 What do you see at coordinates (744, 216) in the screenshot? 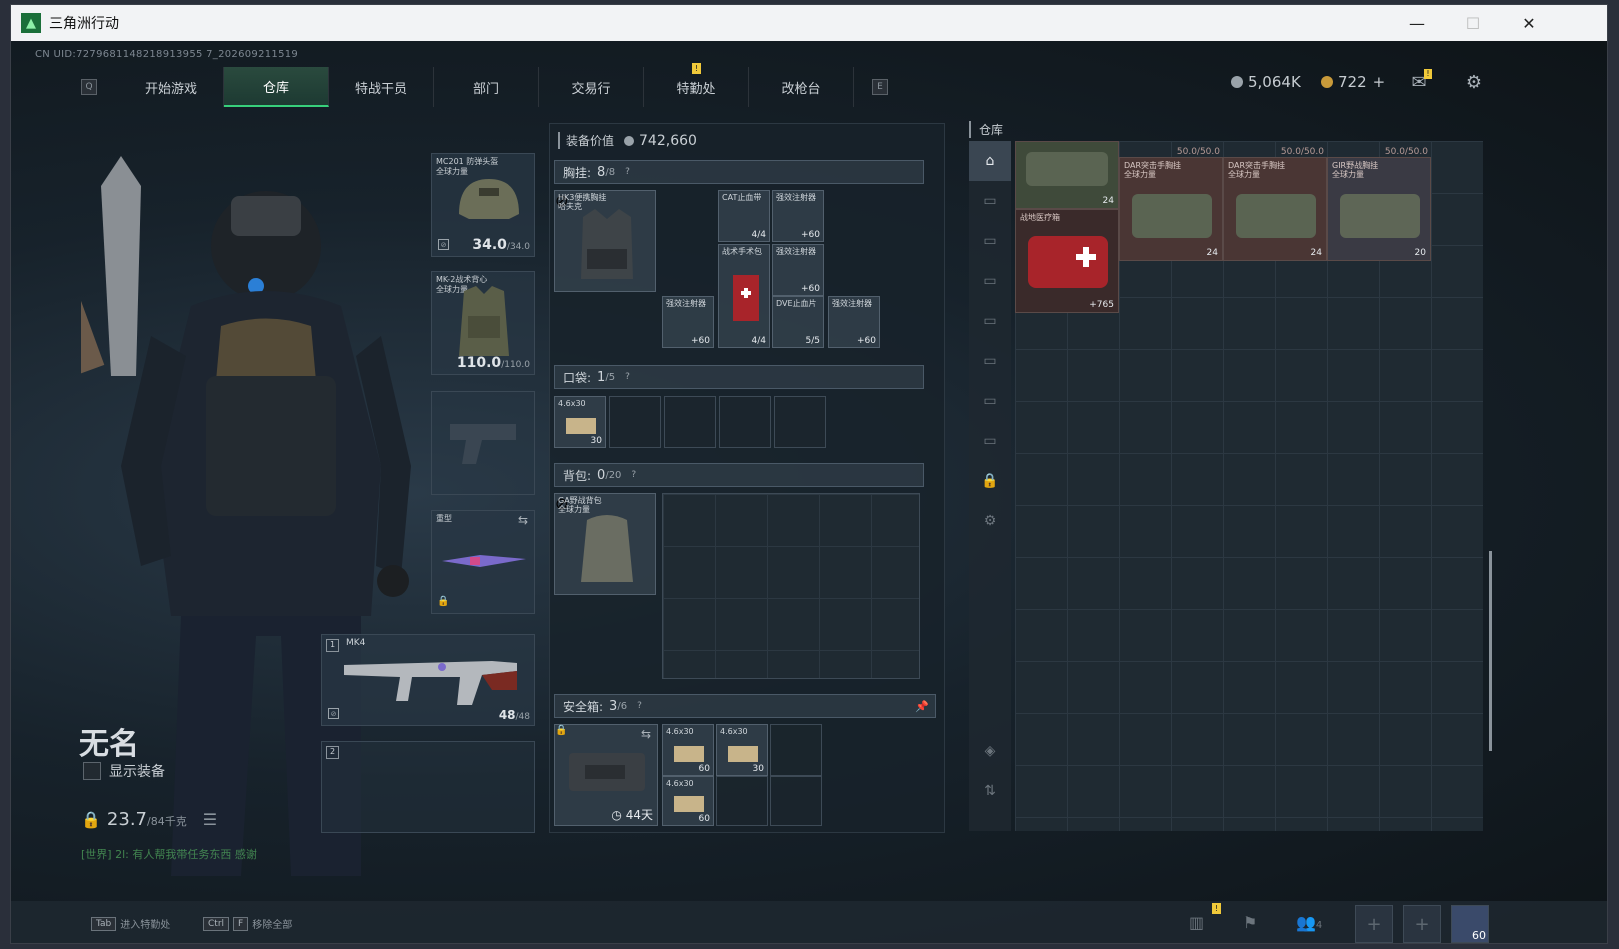
I see `chest-item: CAT止血带 4/4` at bounding box center [744, 216].